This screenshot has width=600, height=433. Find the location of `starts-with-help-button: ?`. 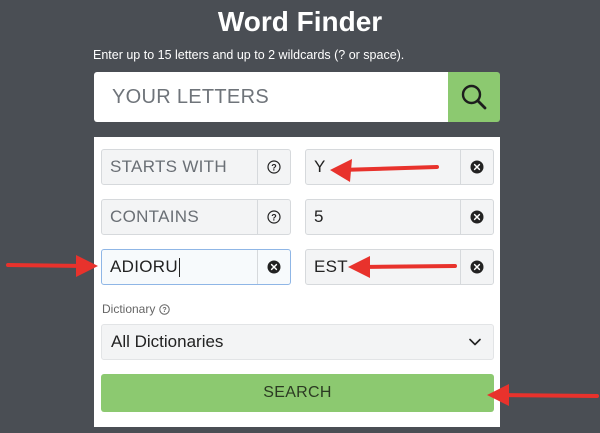

starts-with-help-button: ? is located at coordinates (273, 167).